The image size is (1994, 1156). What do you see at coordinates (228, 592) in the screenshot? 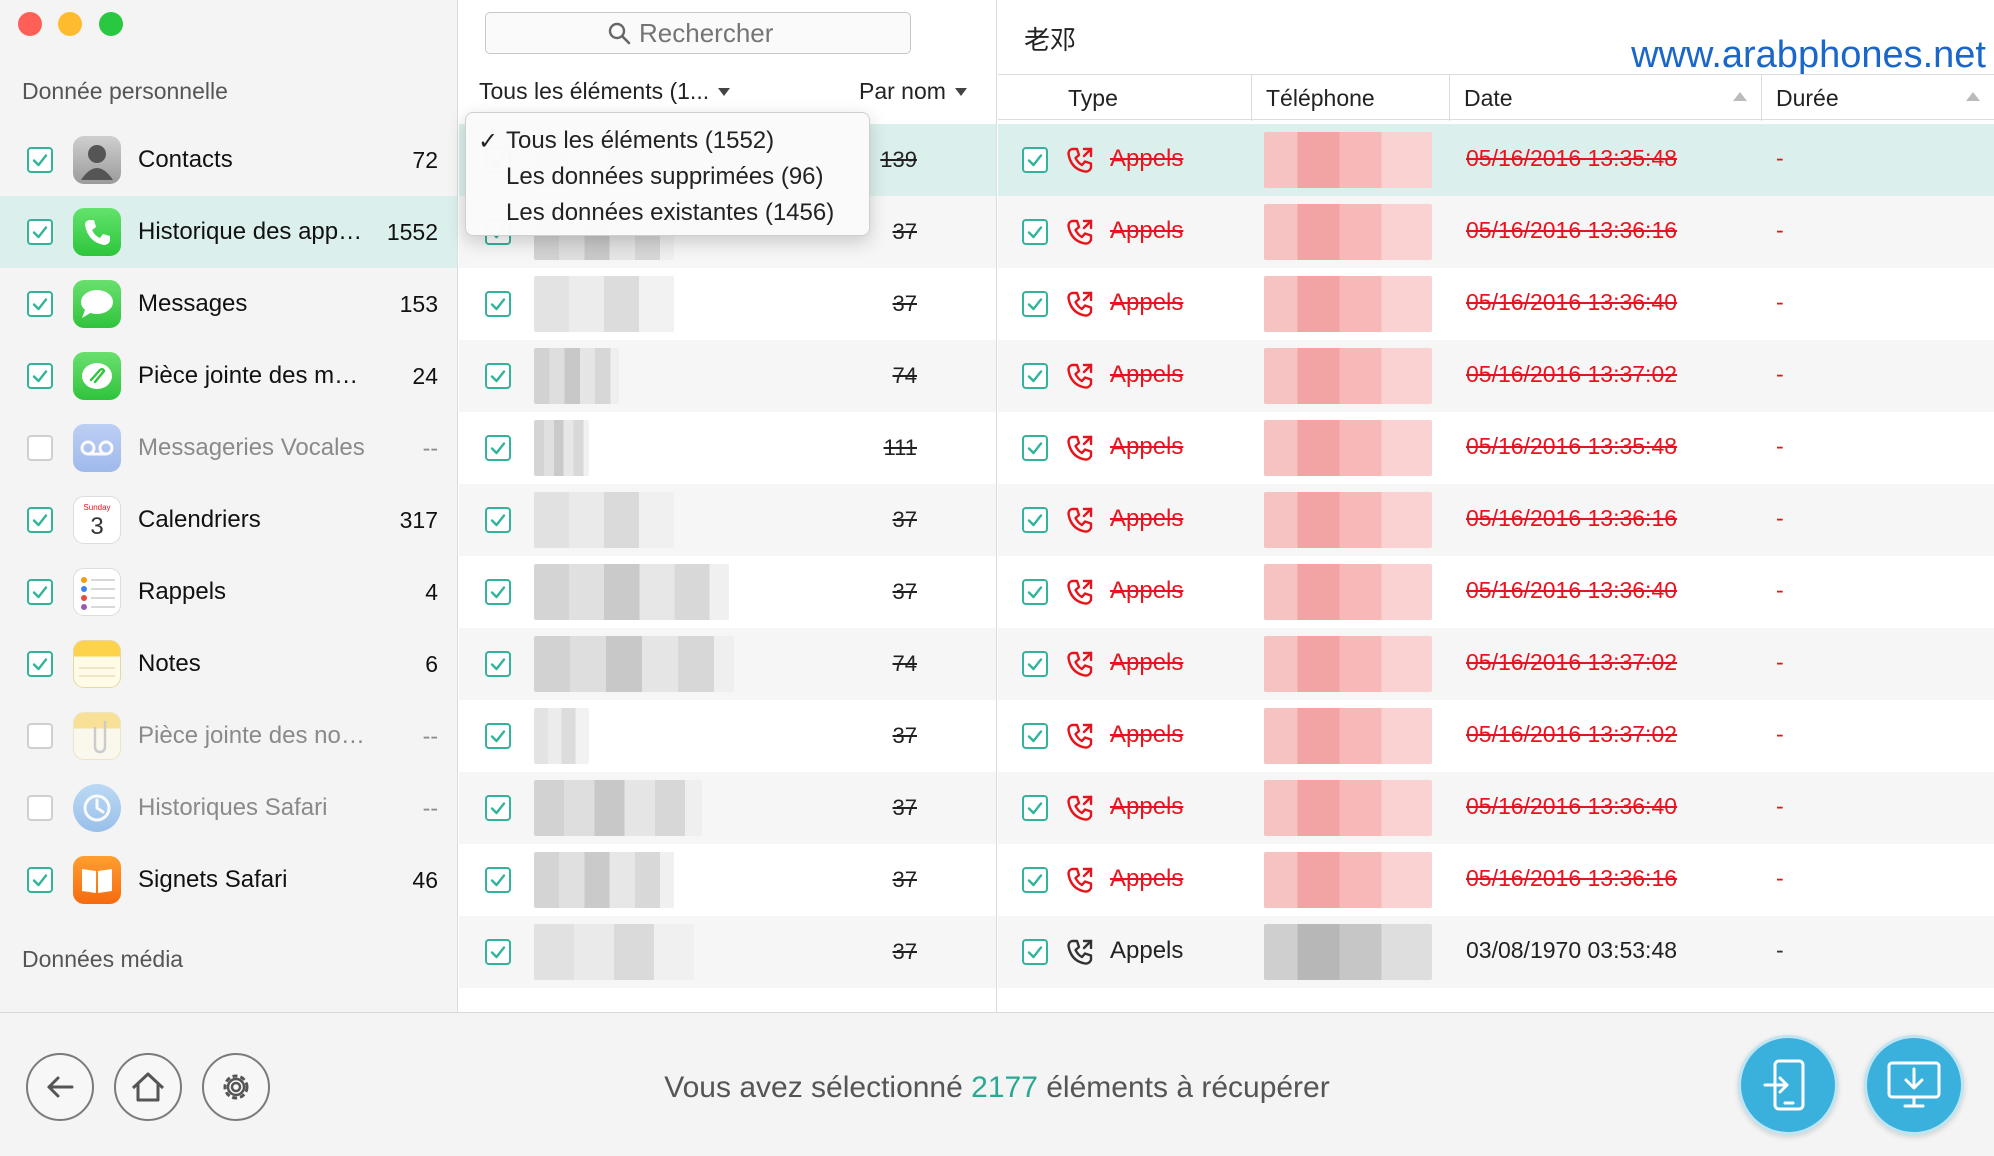
I see `sidebar-item-reminders: Rappels 4` at bounding box center [228, 592].